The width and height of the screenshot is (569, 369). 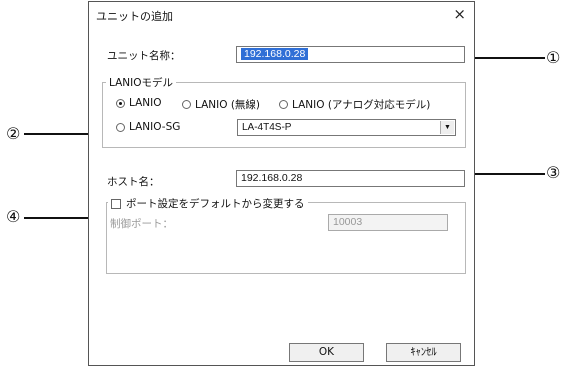 I want to click on unit-name-value: 192.168.0.28, so click(x=275, y=54).